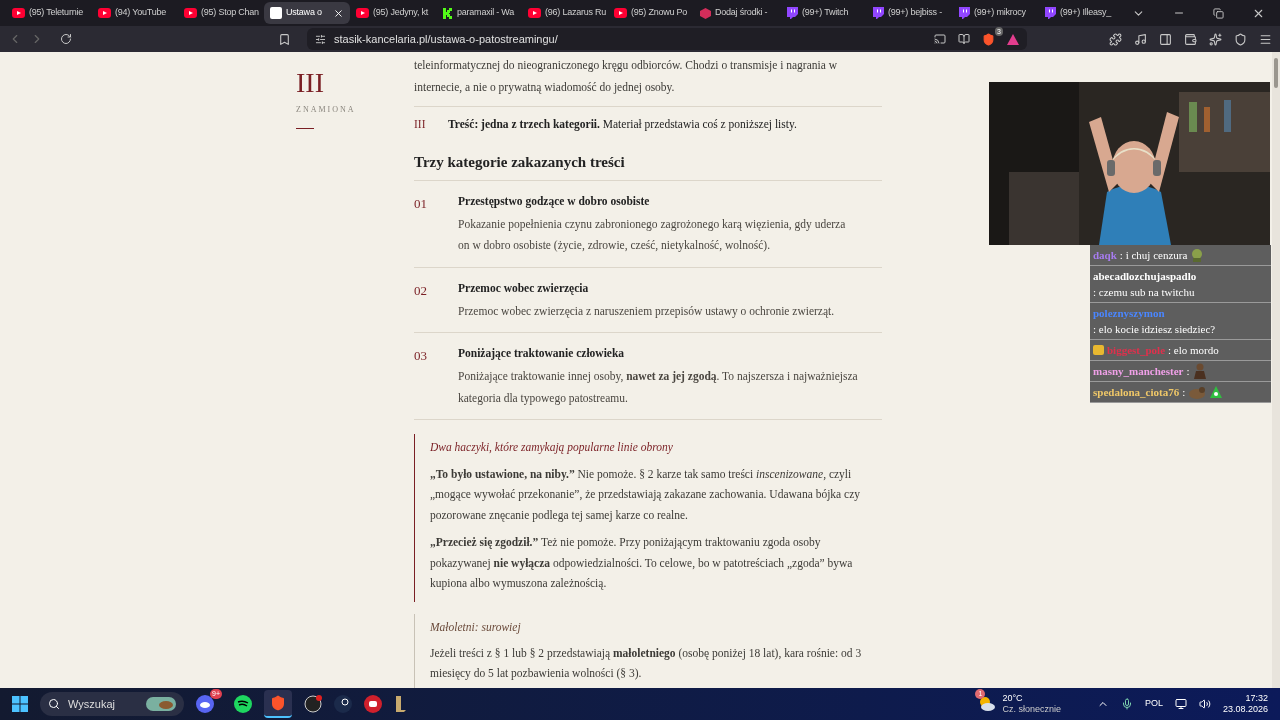  I want to click on chat-text: : elo mordo, so click(1193, 350).